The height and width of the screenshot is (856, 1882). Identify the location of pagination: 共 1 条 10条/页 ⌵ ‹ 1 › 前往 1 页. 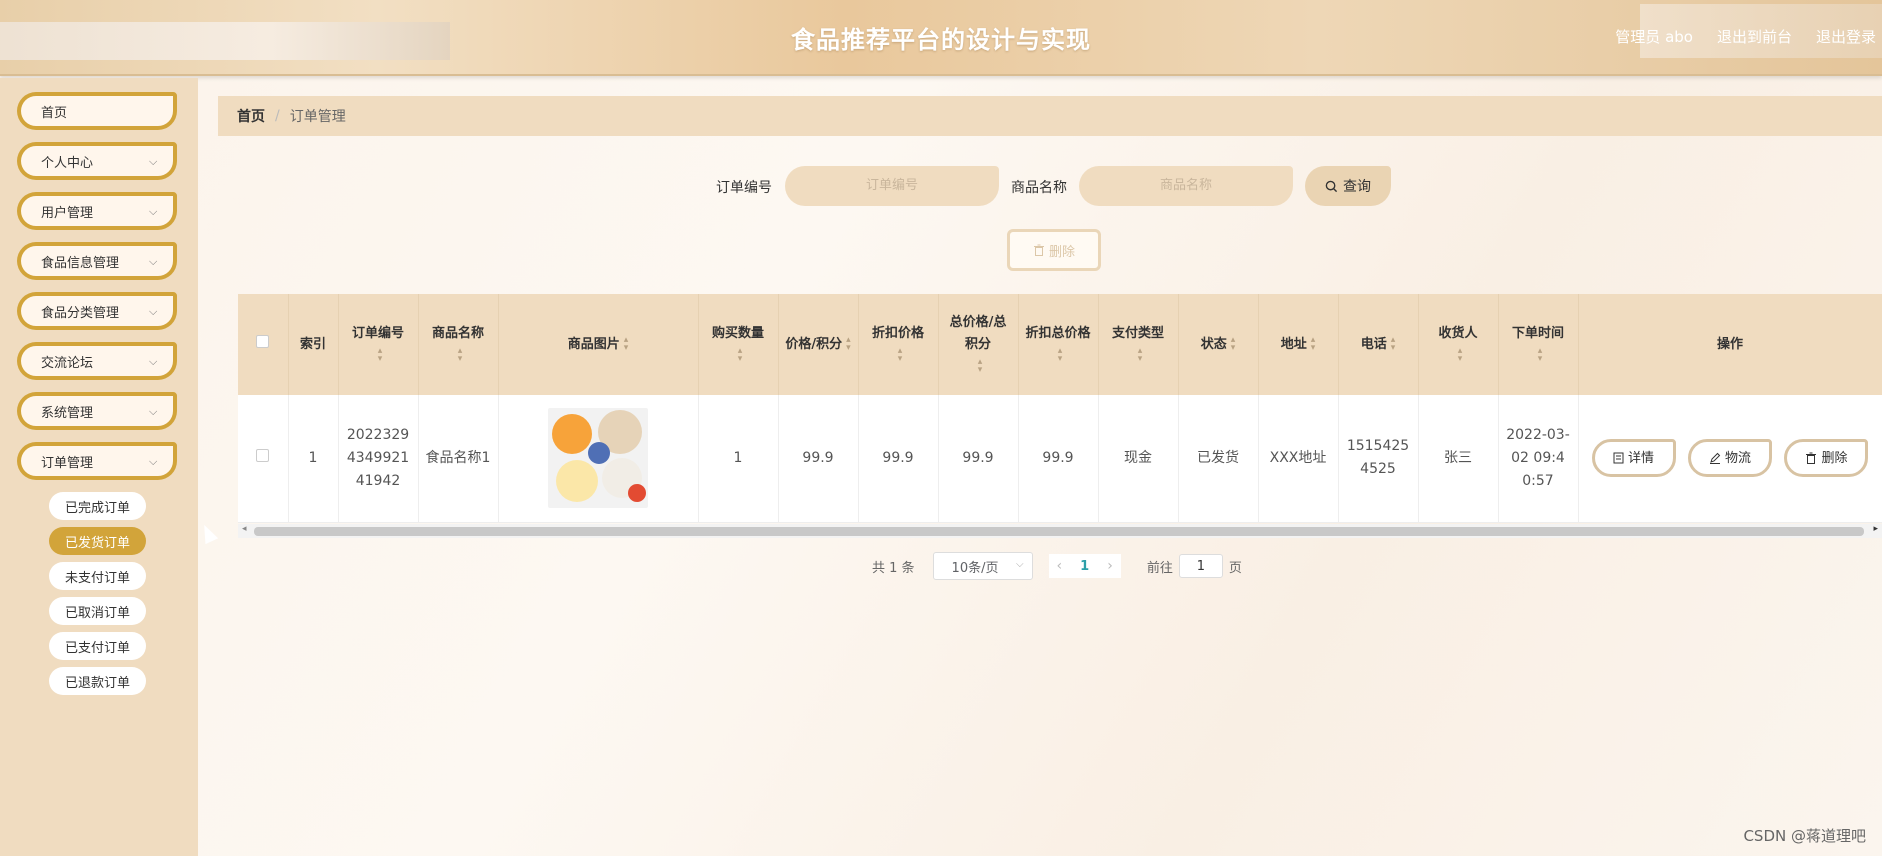
(1057, 566).